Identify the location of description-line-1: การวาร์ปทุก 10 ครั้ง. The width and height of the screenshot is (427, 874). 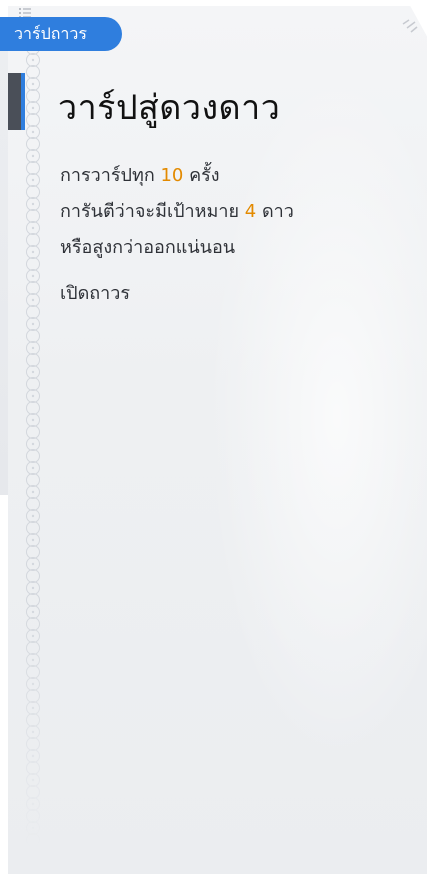
(230, 176).